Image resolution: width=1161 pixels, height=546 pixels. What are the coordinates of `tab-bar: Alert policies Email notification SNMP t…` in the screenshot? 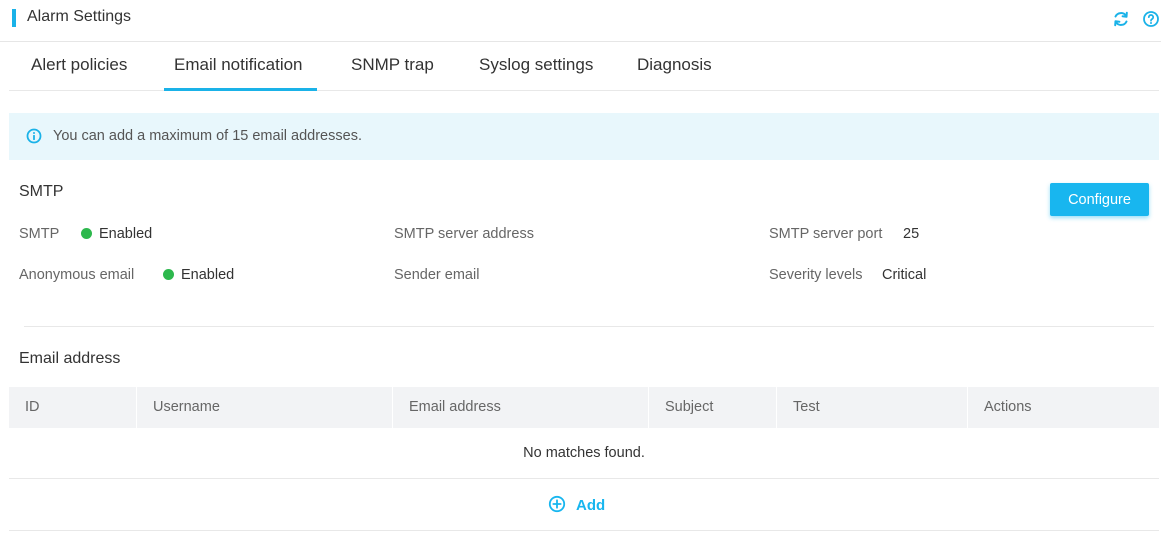 It's located at (584, 66).